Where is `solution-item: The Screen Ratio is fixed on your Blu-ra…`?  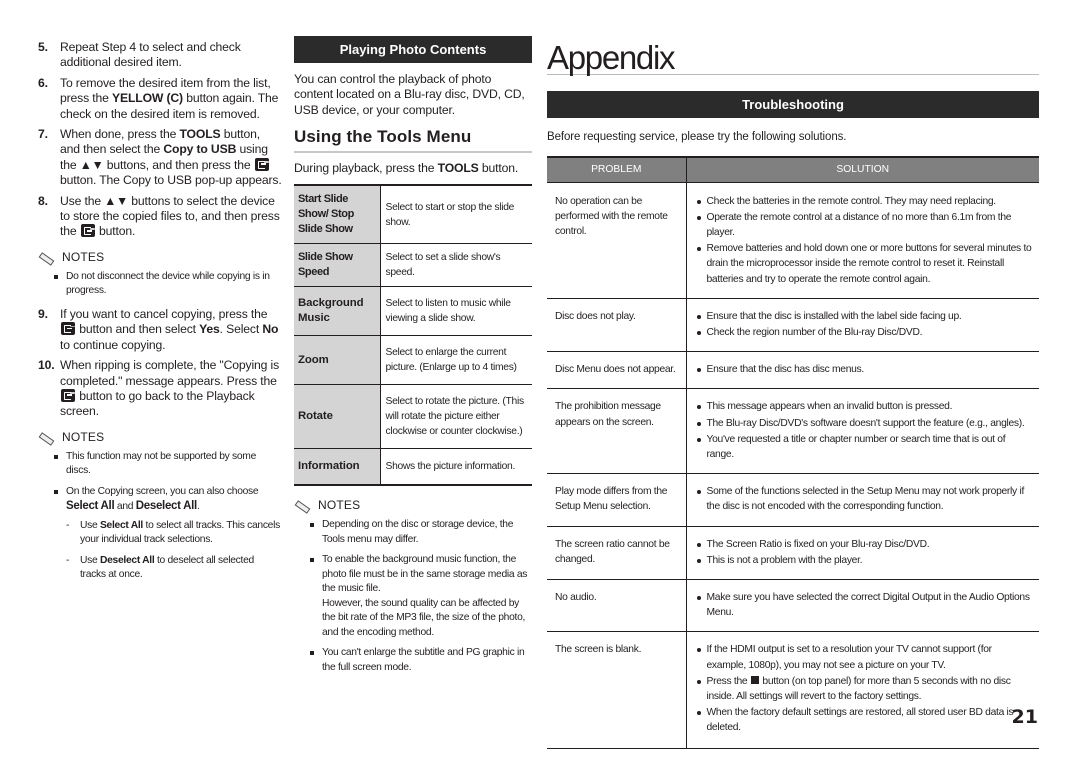
solution-item: The Screen Ratio is fixed on your Blu-ra… is located at coordinates (864, 544).